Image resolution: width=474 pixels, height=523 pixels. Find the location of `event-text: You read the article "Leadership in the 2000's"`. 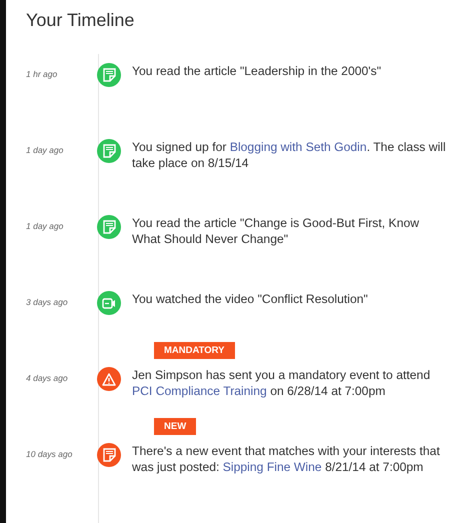

event-text: You read the article "Leadership in the 2000's" is located at coordinates (257, 71).